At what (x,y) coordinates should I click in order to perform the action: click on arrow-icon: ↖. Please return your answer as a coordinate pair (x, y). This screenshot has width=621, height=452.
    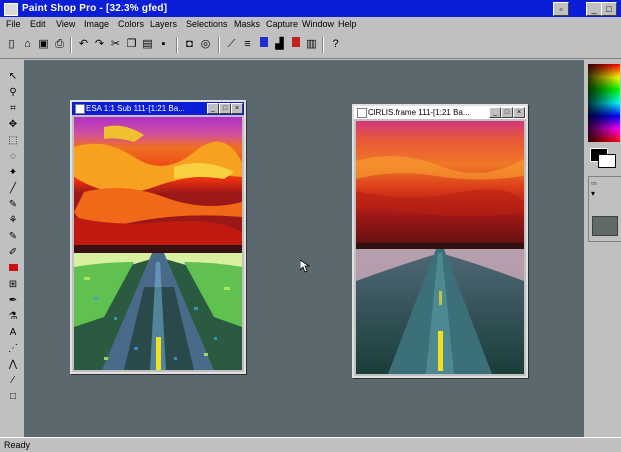
    Looking at the image, I should click on (13, 77).